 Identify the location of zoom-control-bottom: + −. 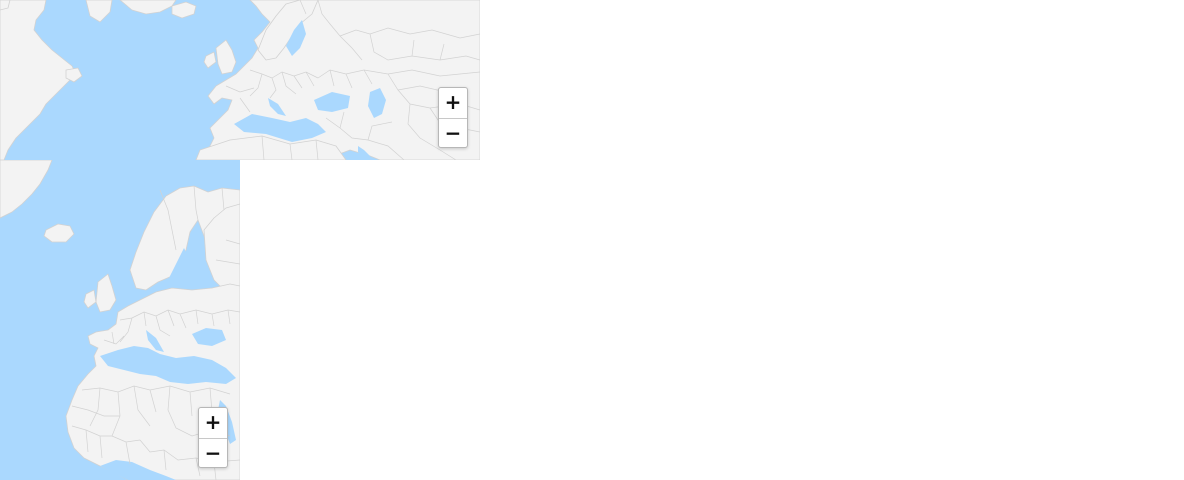
(213, 437).